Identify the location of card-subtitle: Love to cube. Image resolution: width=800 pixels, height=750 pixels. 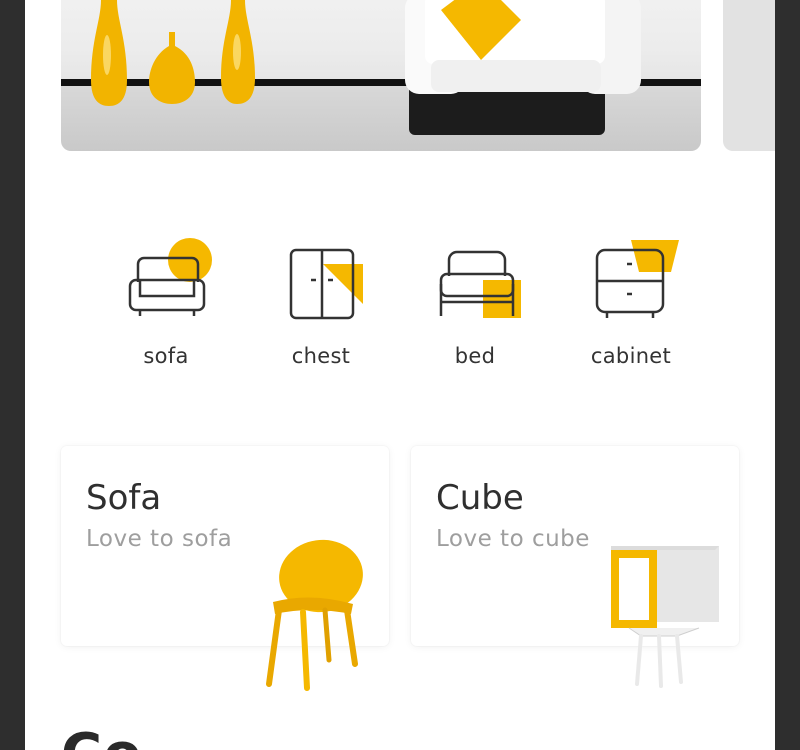
(513, 539).